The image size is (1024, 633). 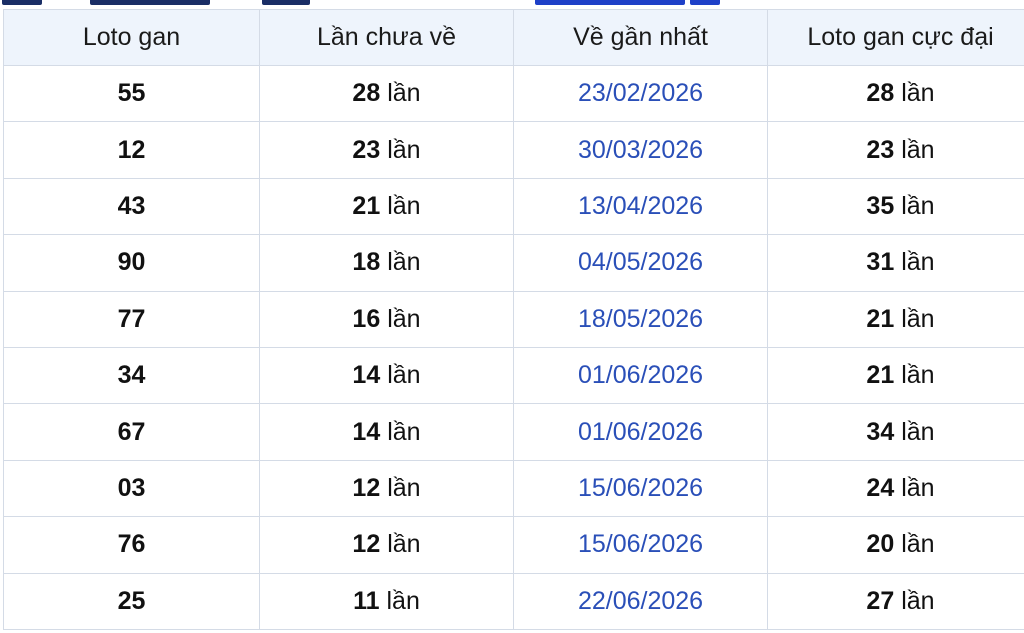 I want to click on last-date-link: 22/06/2026, so click(x=640, y=601).